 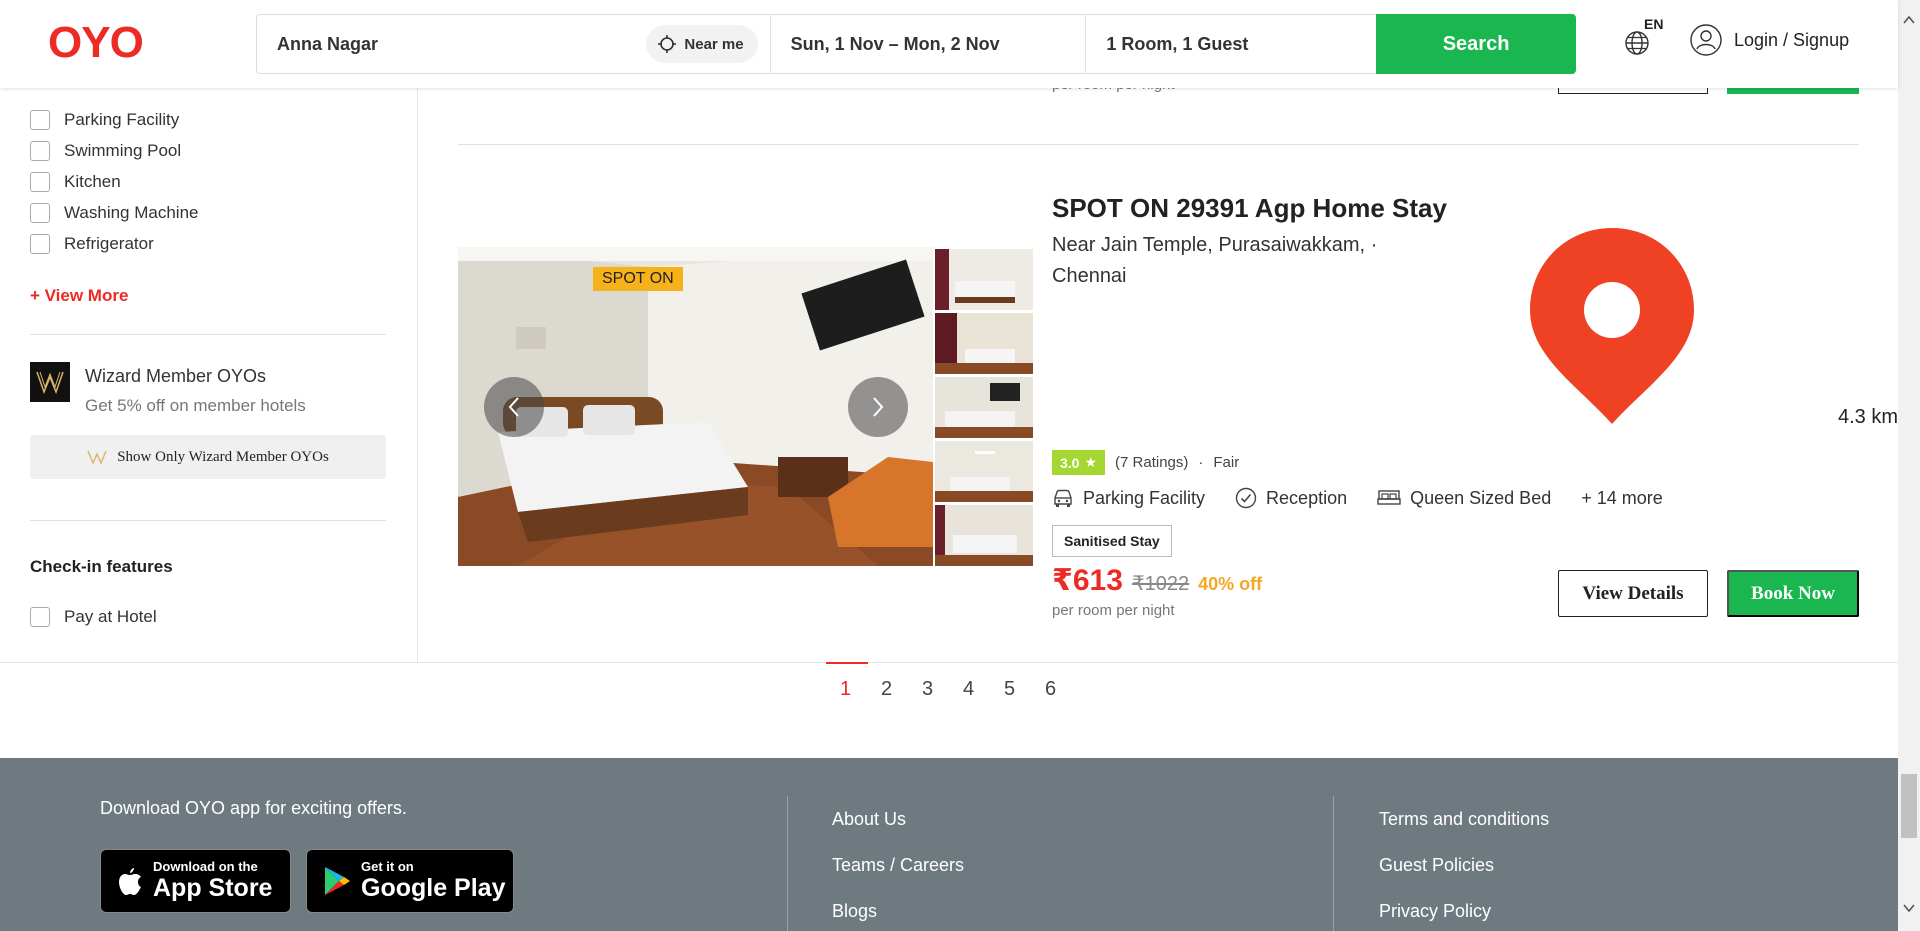 I want to click on wizard-logo, so click(x=50, y=382).